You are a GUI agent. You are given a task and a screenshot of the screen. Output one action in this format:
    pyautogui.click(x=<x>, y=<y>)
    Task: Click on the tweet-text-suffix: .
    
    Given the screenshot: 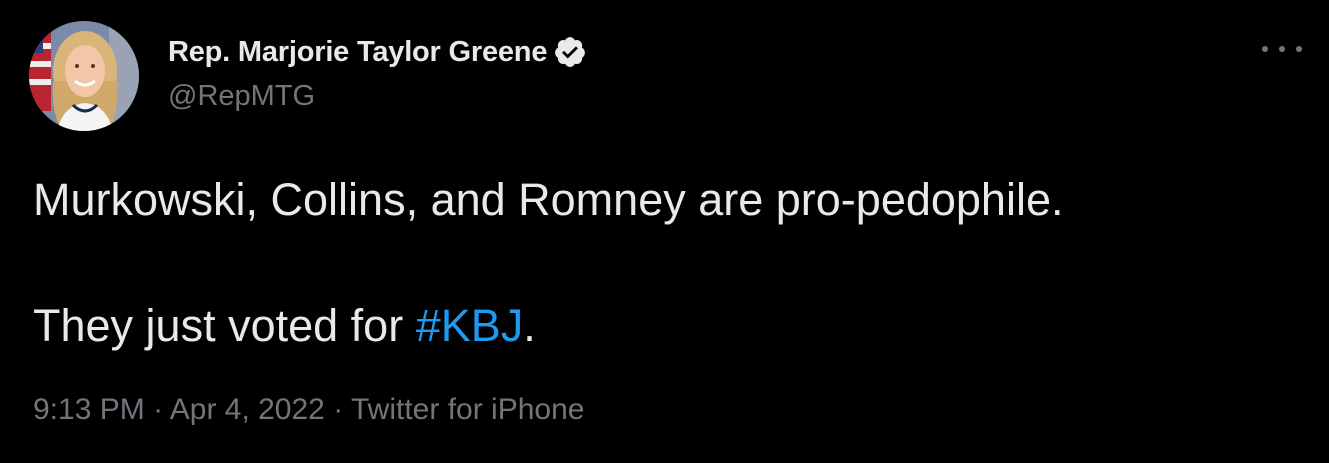 What is the action you would take?
    pyautogui.click(x=529, y=325)
    